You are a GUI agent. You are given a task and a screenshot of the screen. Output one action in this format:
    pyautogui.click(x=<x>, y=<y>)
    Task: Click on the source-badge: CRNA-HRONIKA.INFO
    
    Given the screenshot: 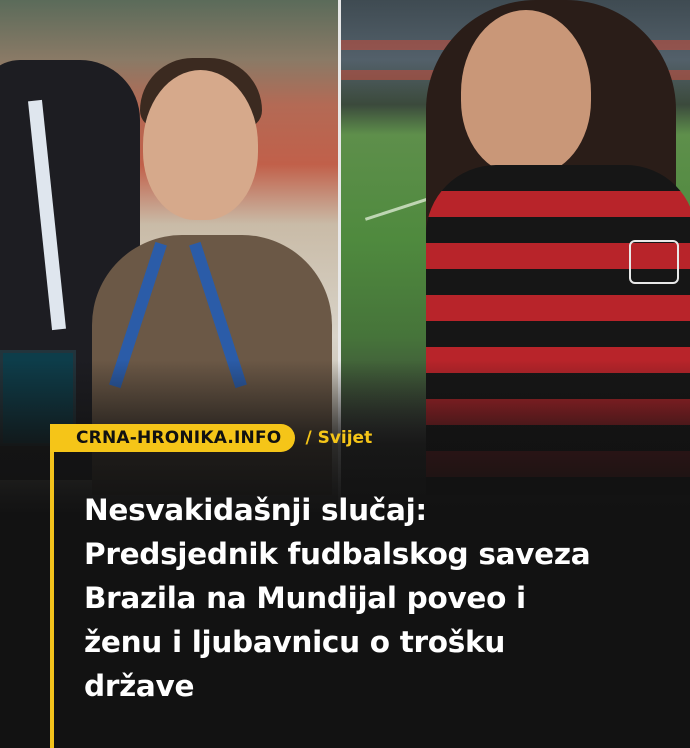 What is the action you would take?
    pyautogui.click(x=173, y=438)
    